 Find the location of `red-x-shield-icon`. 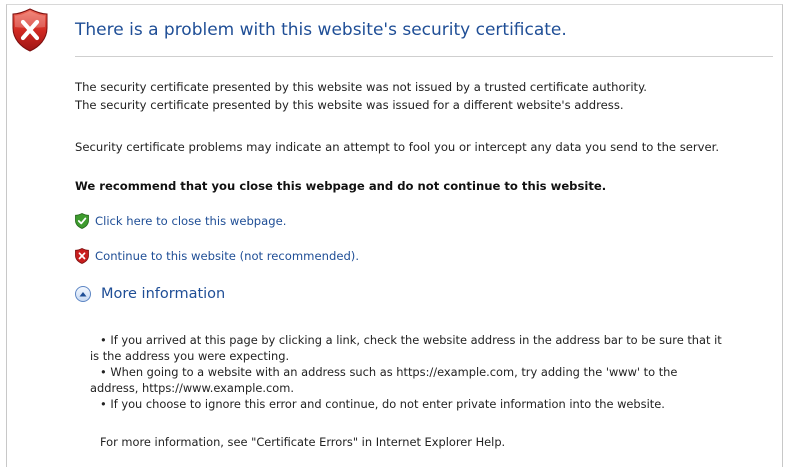

red-x-shield-icon is located at coordinates (82, 256).